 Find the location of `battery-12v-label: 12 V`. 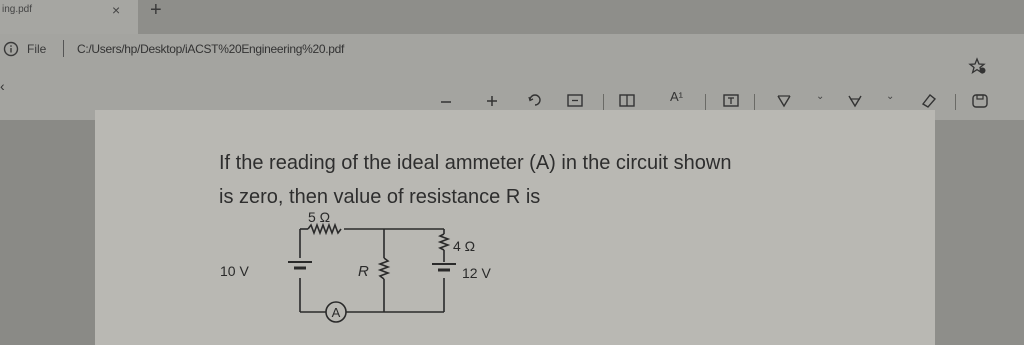

battery-12v-label: 12 V is located at coordinates (476, 273).